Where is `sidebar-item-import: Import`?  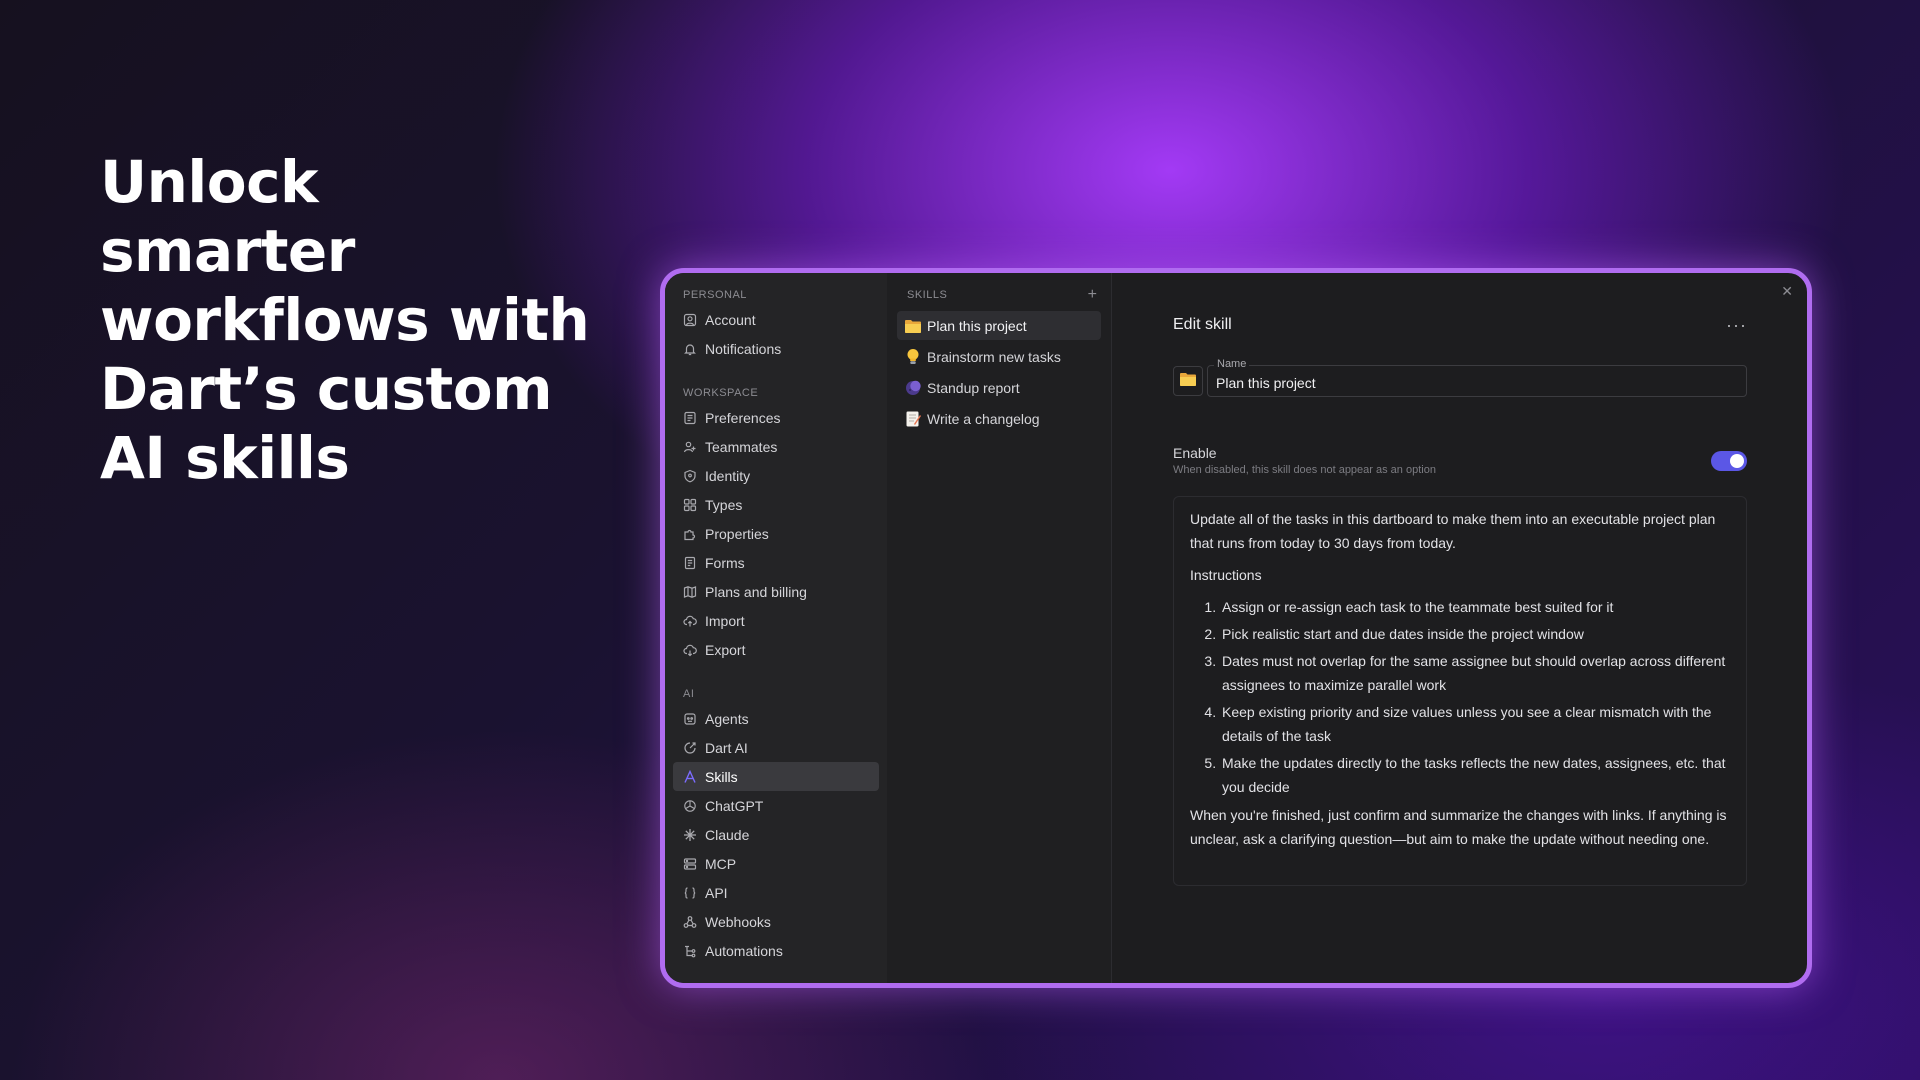
sidebar-item-import: Import is located at coordinates (776, 620).